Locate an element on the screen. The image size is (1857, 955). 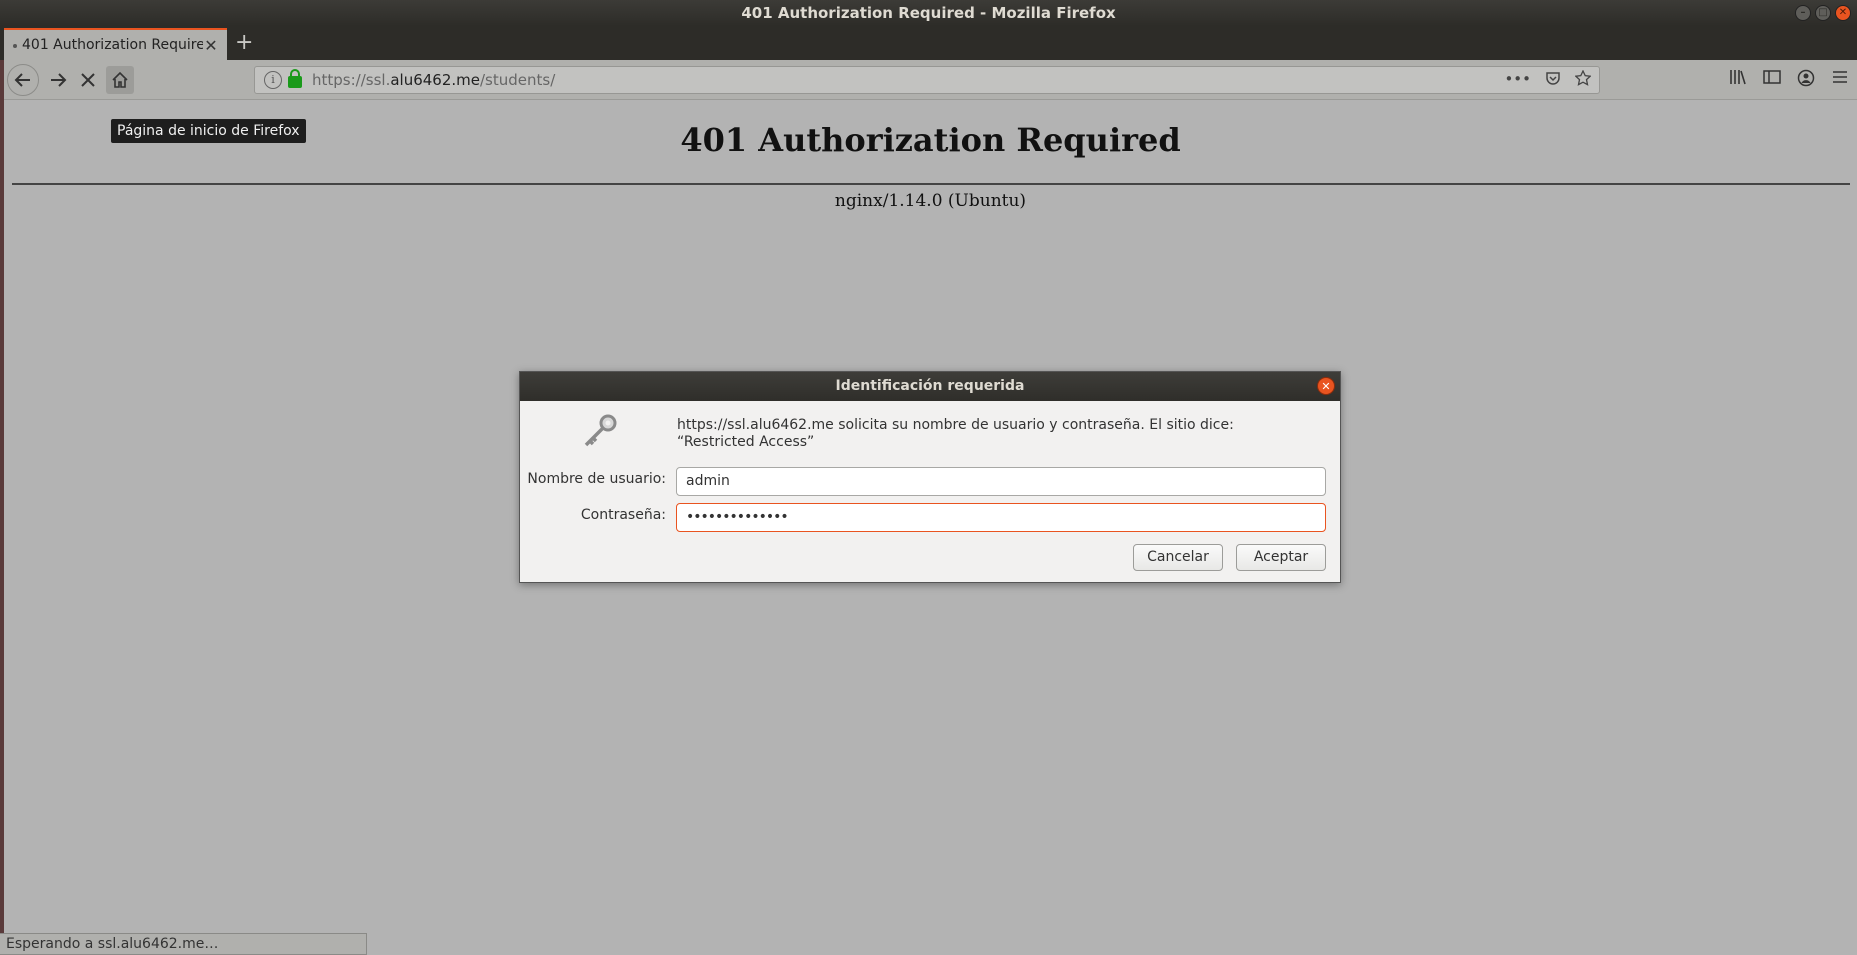
close-window-button: ✕ is located at coordinates (1843, 13).